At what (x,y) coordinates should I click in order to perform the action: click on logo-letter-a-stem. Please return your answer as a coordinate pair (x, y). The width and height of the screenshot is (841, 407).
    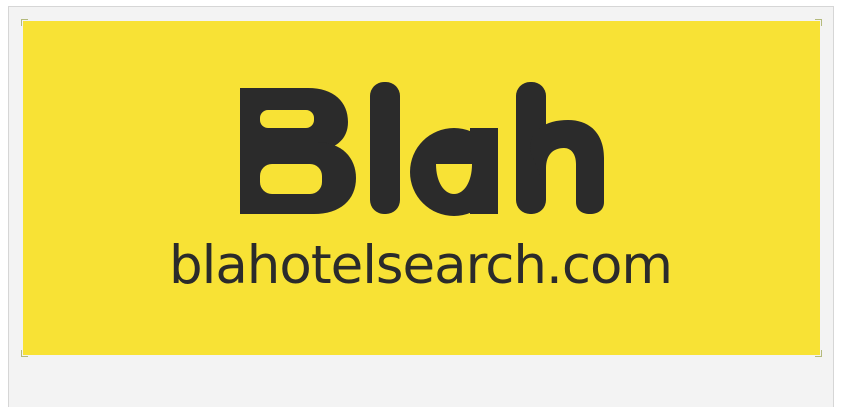
    Looking at the image, I should click on (484, 171).